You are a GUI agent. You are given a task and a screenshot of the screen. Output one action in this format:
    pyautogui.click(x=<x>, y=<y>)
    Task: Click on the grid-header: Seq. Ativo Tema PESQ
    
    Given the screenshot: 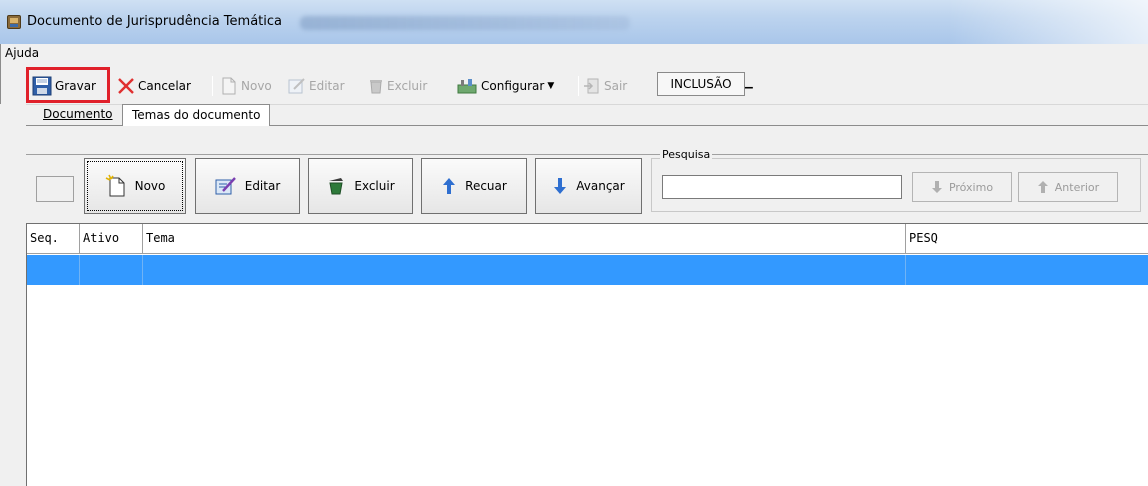 What is the action you would take?
    pyautogui.click(x=587, y=239)
    